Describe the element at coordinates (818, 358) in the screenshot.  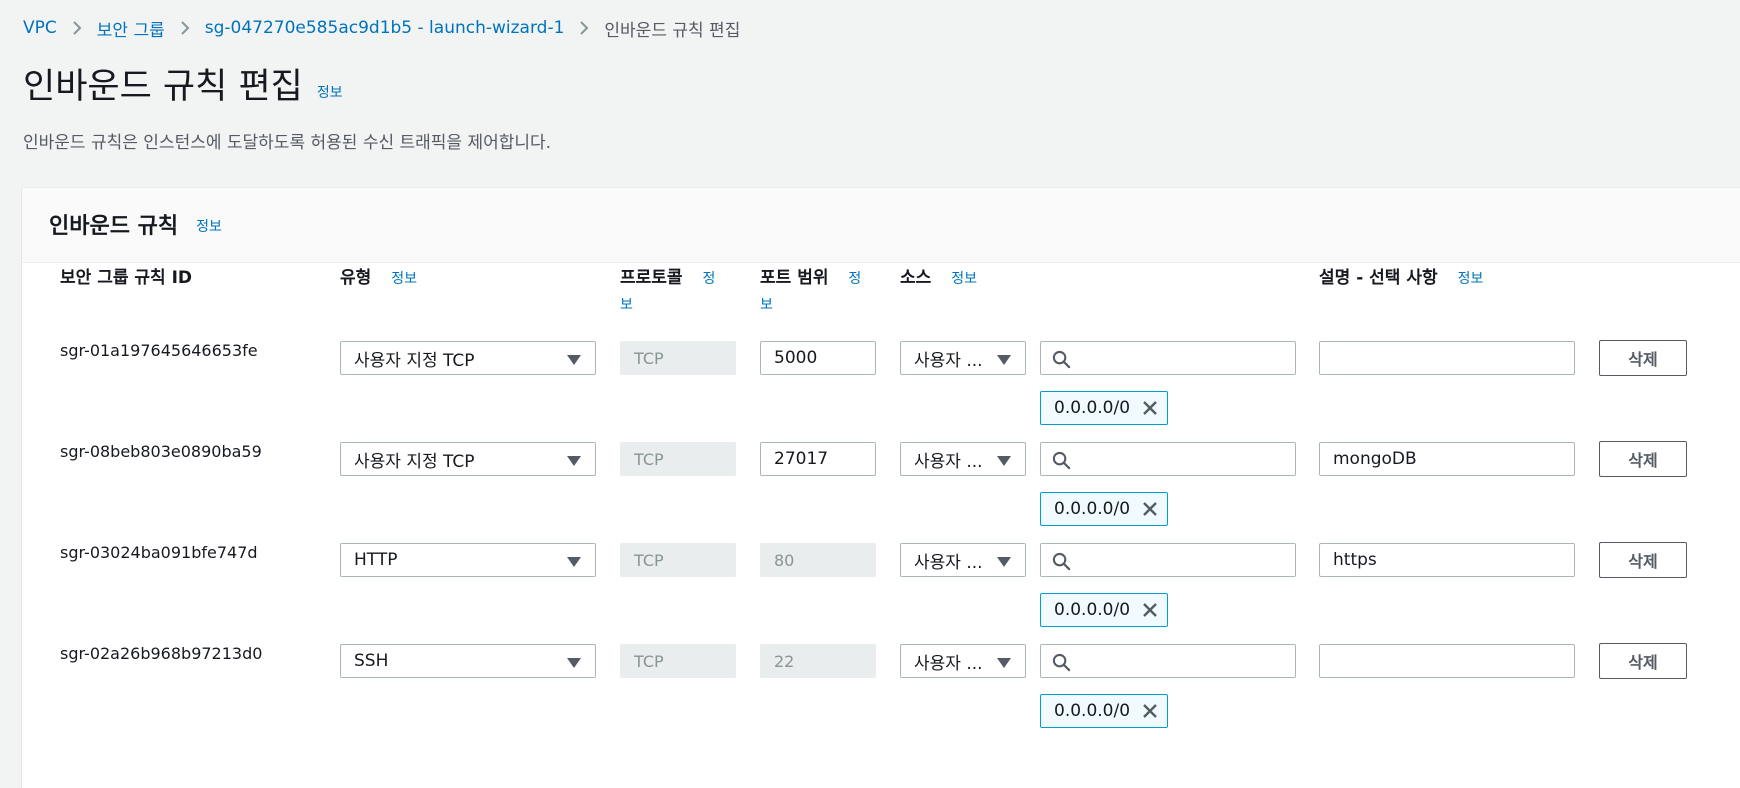
I see `port-range-input: 5000` at that location.